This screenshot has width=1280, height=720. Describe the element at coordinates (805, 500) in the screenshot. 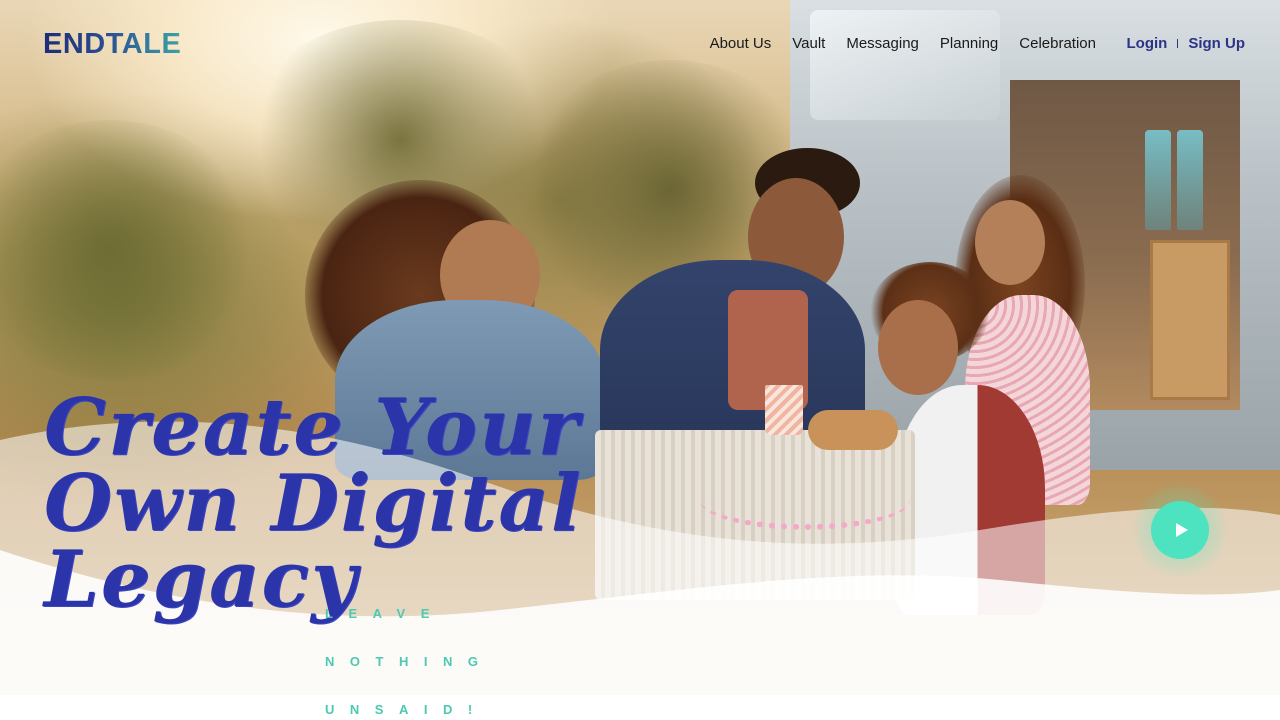

I see `flower-garland` at that location.